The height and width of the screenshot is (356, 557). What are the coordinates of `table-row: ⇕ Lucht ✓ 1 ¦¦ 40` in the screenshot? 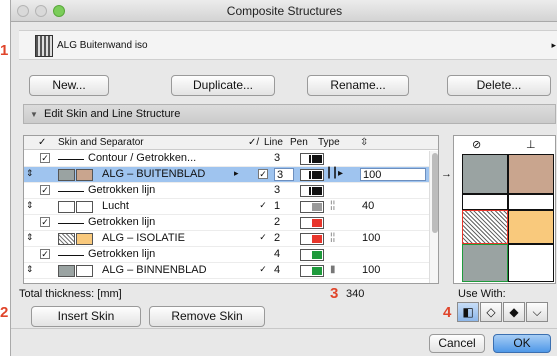 It's located at (226, 207).